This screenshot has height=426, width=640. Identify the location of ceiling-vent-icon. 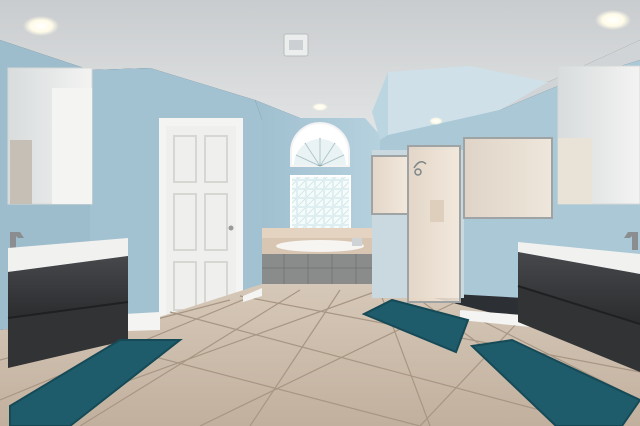
(296, 45).